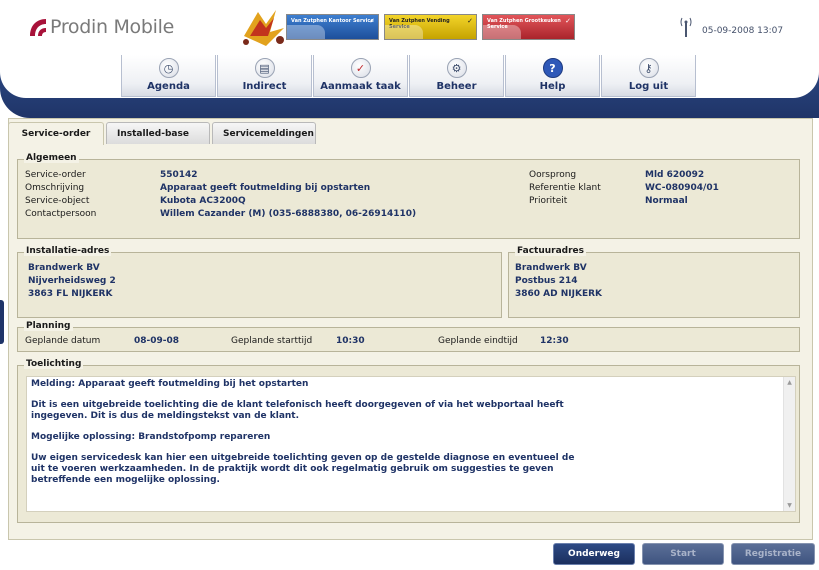 Image resolution: width=819 pixels, height=570 pixels. What do you see at coordinates (648, 68) in the screenshot?
I see `key-icon: ⚷` at bounding box center [648, 68].